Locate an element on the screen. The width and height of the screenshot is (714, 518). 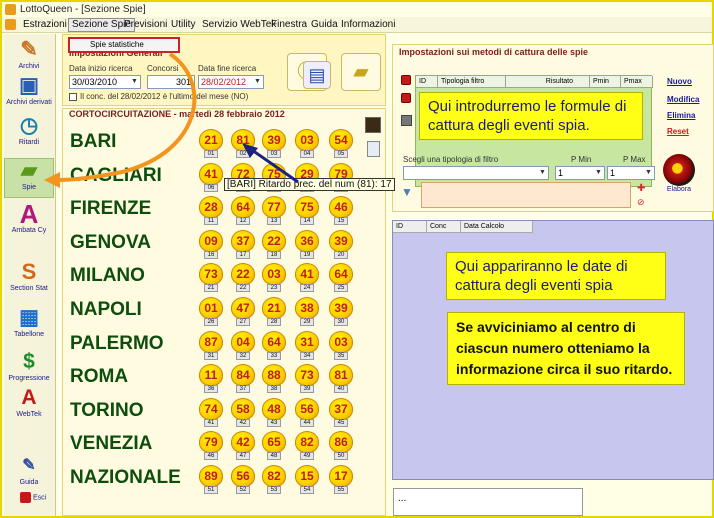
blue-arrow is located at coordinates (275, 166).